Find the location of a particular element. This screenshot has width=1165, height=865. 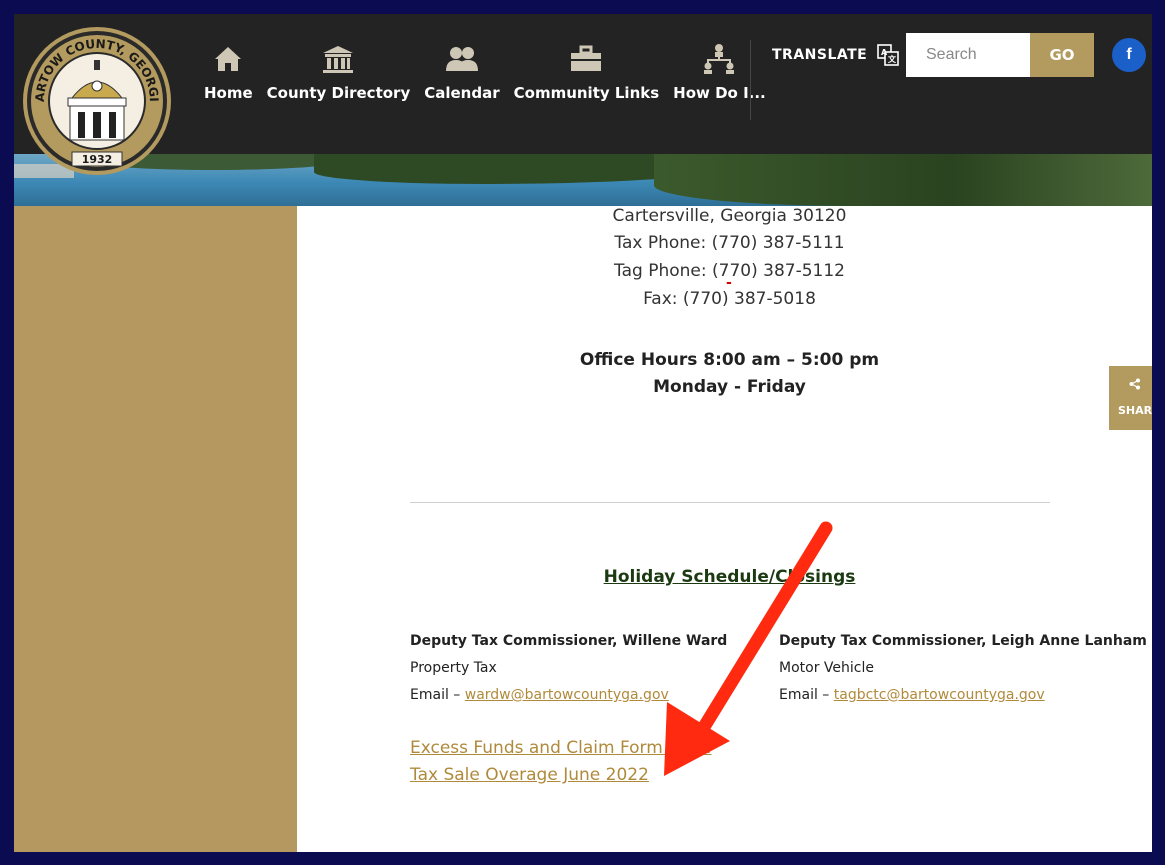

home-icon is located at coordinates (228, 59).